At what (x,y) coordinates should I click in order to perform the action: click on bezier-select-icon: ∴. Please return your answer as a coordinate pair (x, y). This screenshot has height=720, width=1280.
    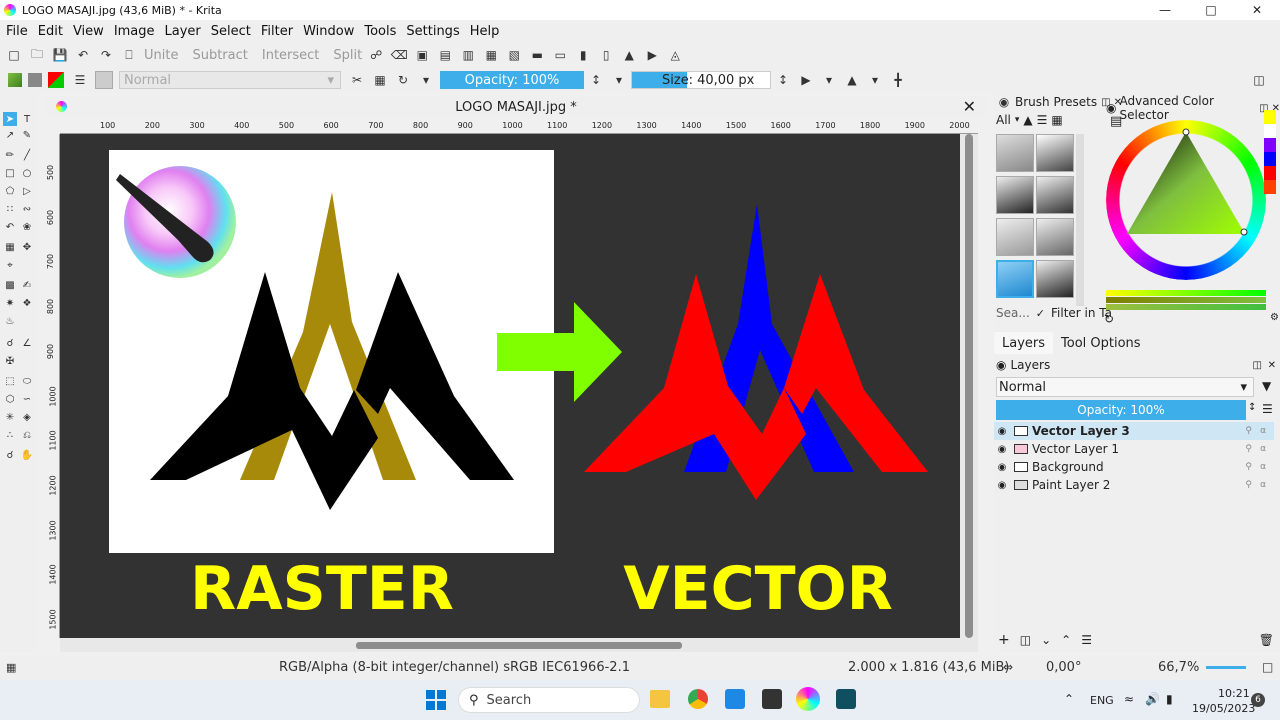
    Looking at the image, I should click on (10, 435).